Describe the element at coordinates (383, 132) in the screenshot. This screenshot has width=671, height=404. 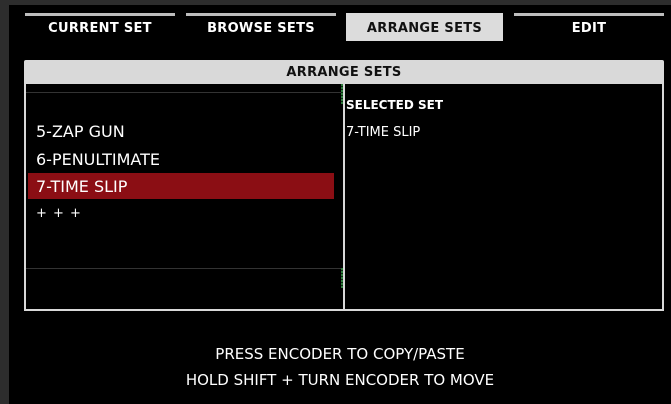
I see `selected-set-value: 7-TIME SLIP` at that location.